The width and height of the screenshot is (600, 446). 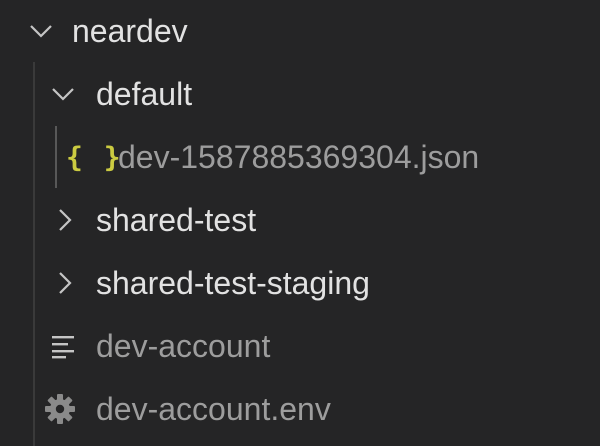 I want to click on json-braces-icon: { }, so click(x=94, y=157).